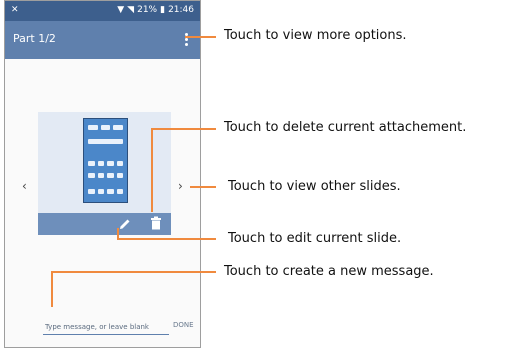  I want to click on edit-icon, so click(125, 224).